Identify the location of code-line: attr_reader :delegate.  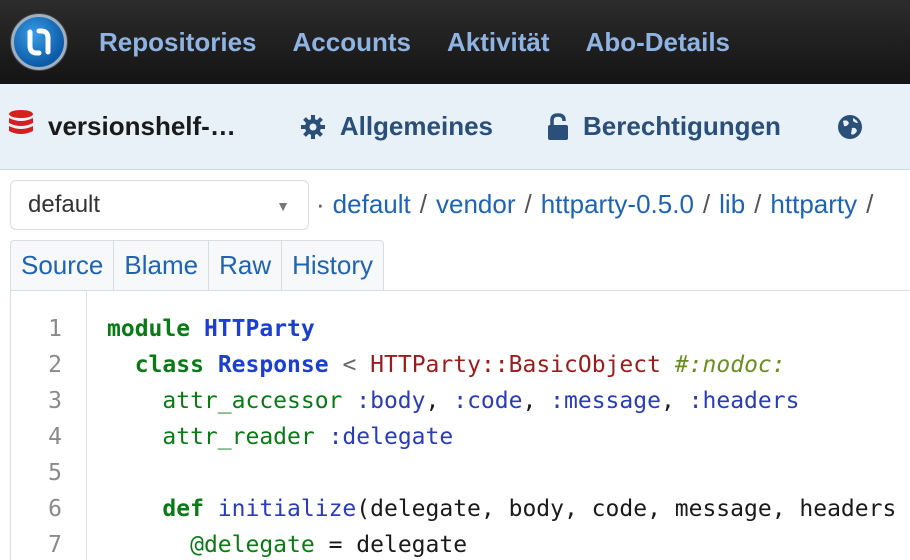
(280, 437).